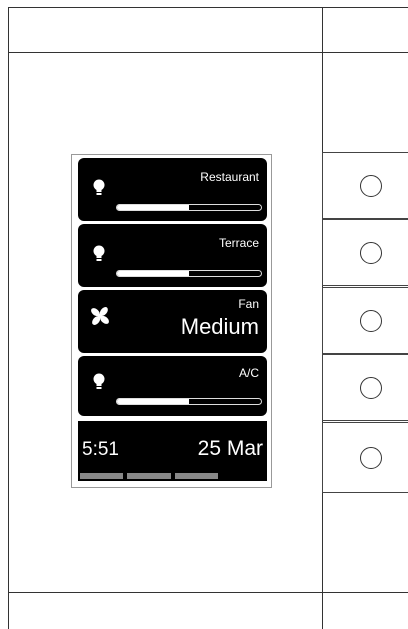 The image size is (408, 629). Describe the element at coordinates (248, 304) in the screenshot. I see `tile-label: Fan` at that location.